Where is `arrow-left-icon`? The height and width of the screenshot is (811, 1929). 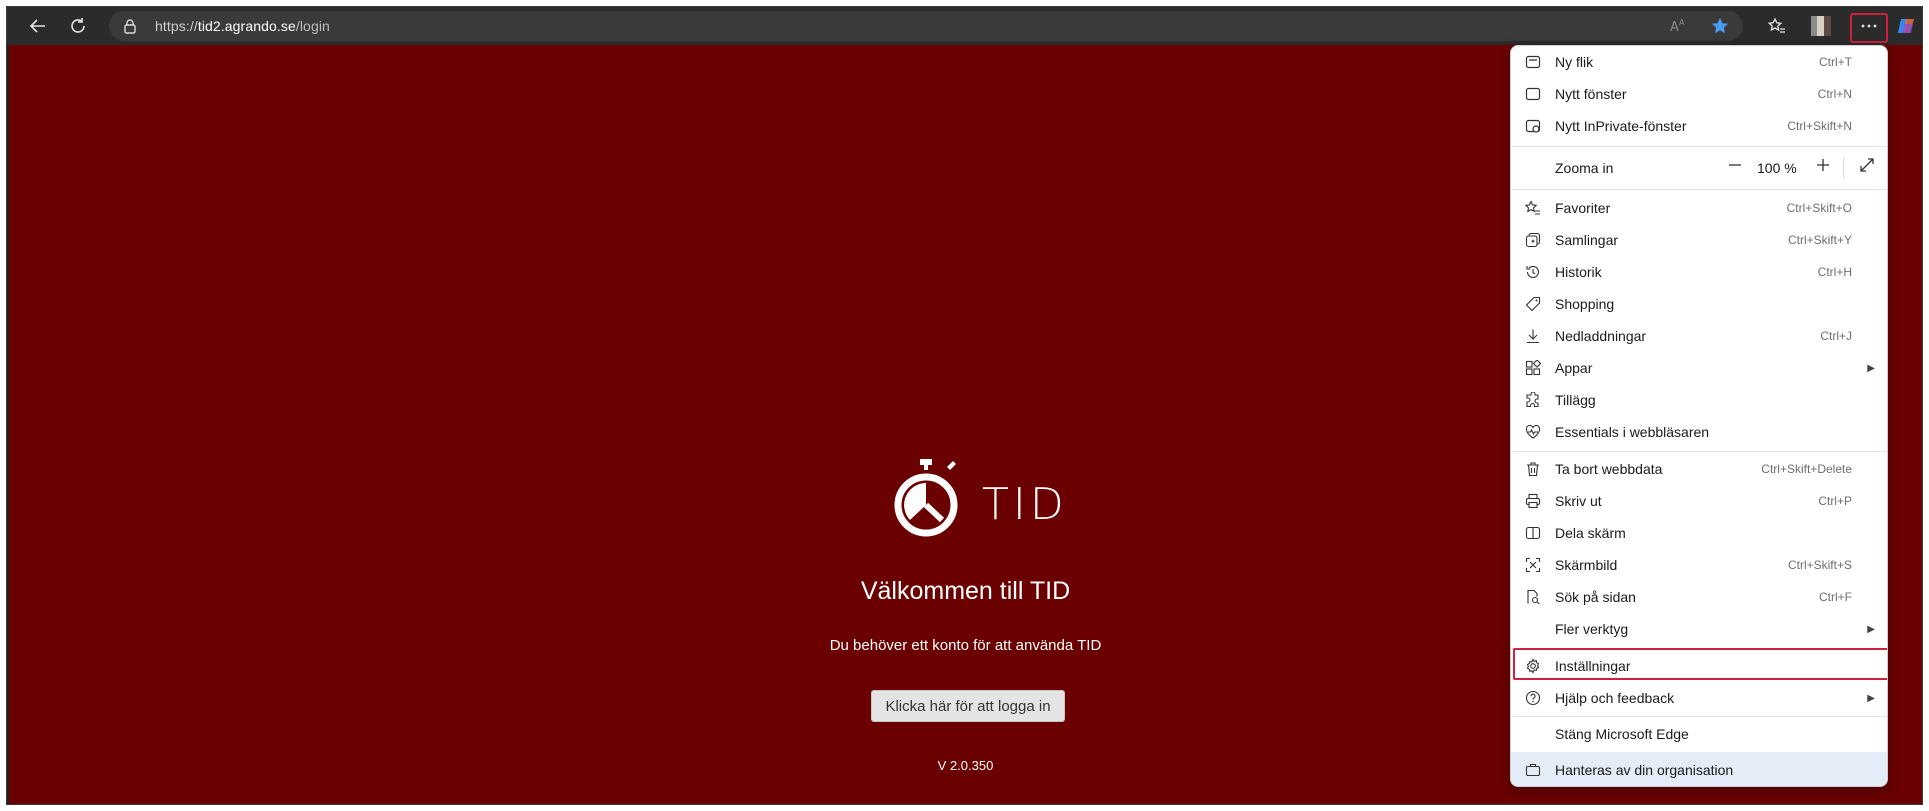
arrow-left-icon is located at coordinates (37, 26).